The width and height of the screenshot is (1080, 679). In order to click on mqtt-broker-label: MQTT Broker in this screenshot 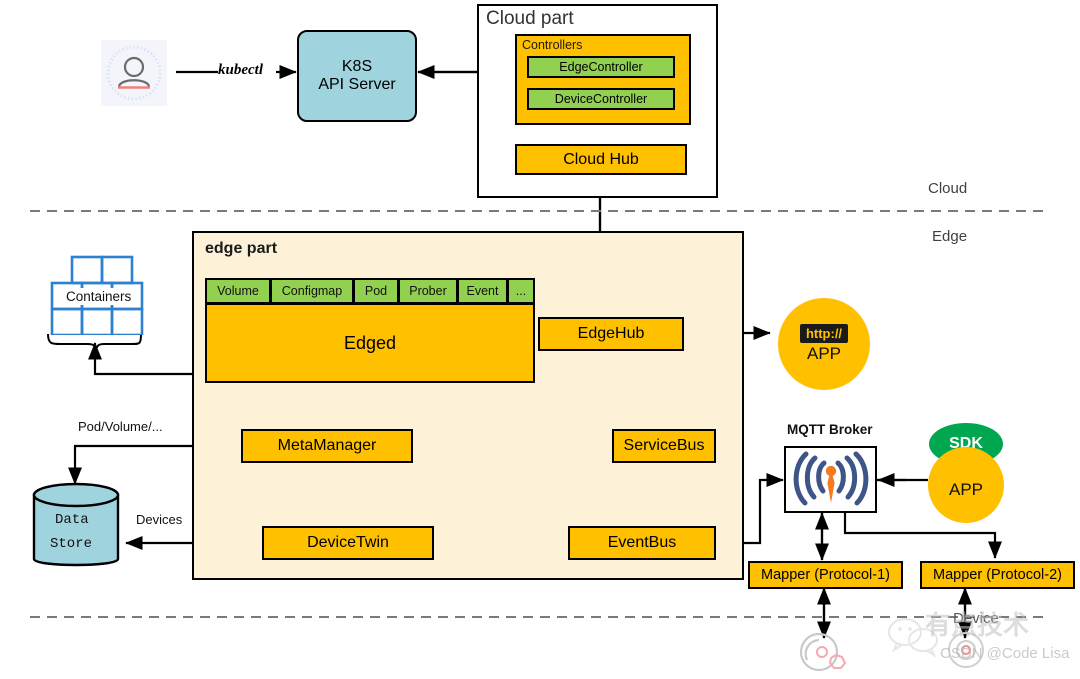, I will do `click(830, 429)`.